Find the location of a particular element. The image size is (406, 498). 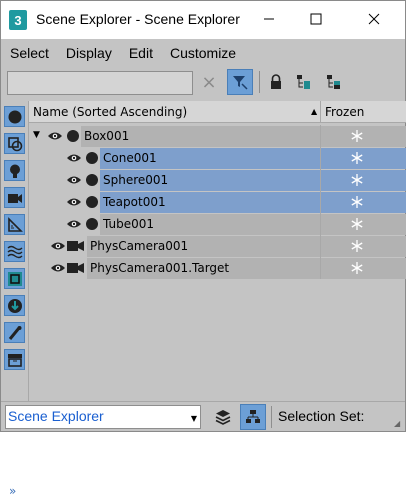

object-name: PhysCamera001 is located at coordinates (139, 246).